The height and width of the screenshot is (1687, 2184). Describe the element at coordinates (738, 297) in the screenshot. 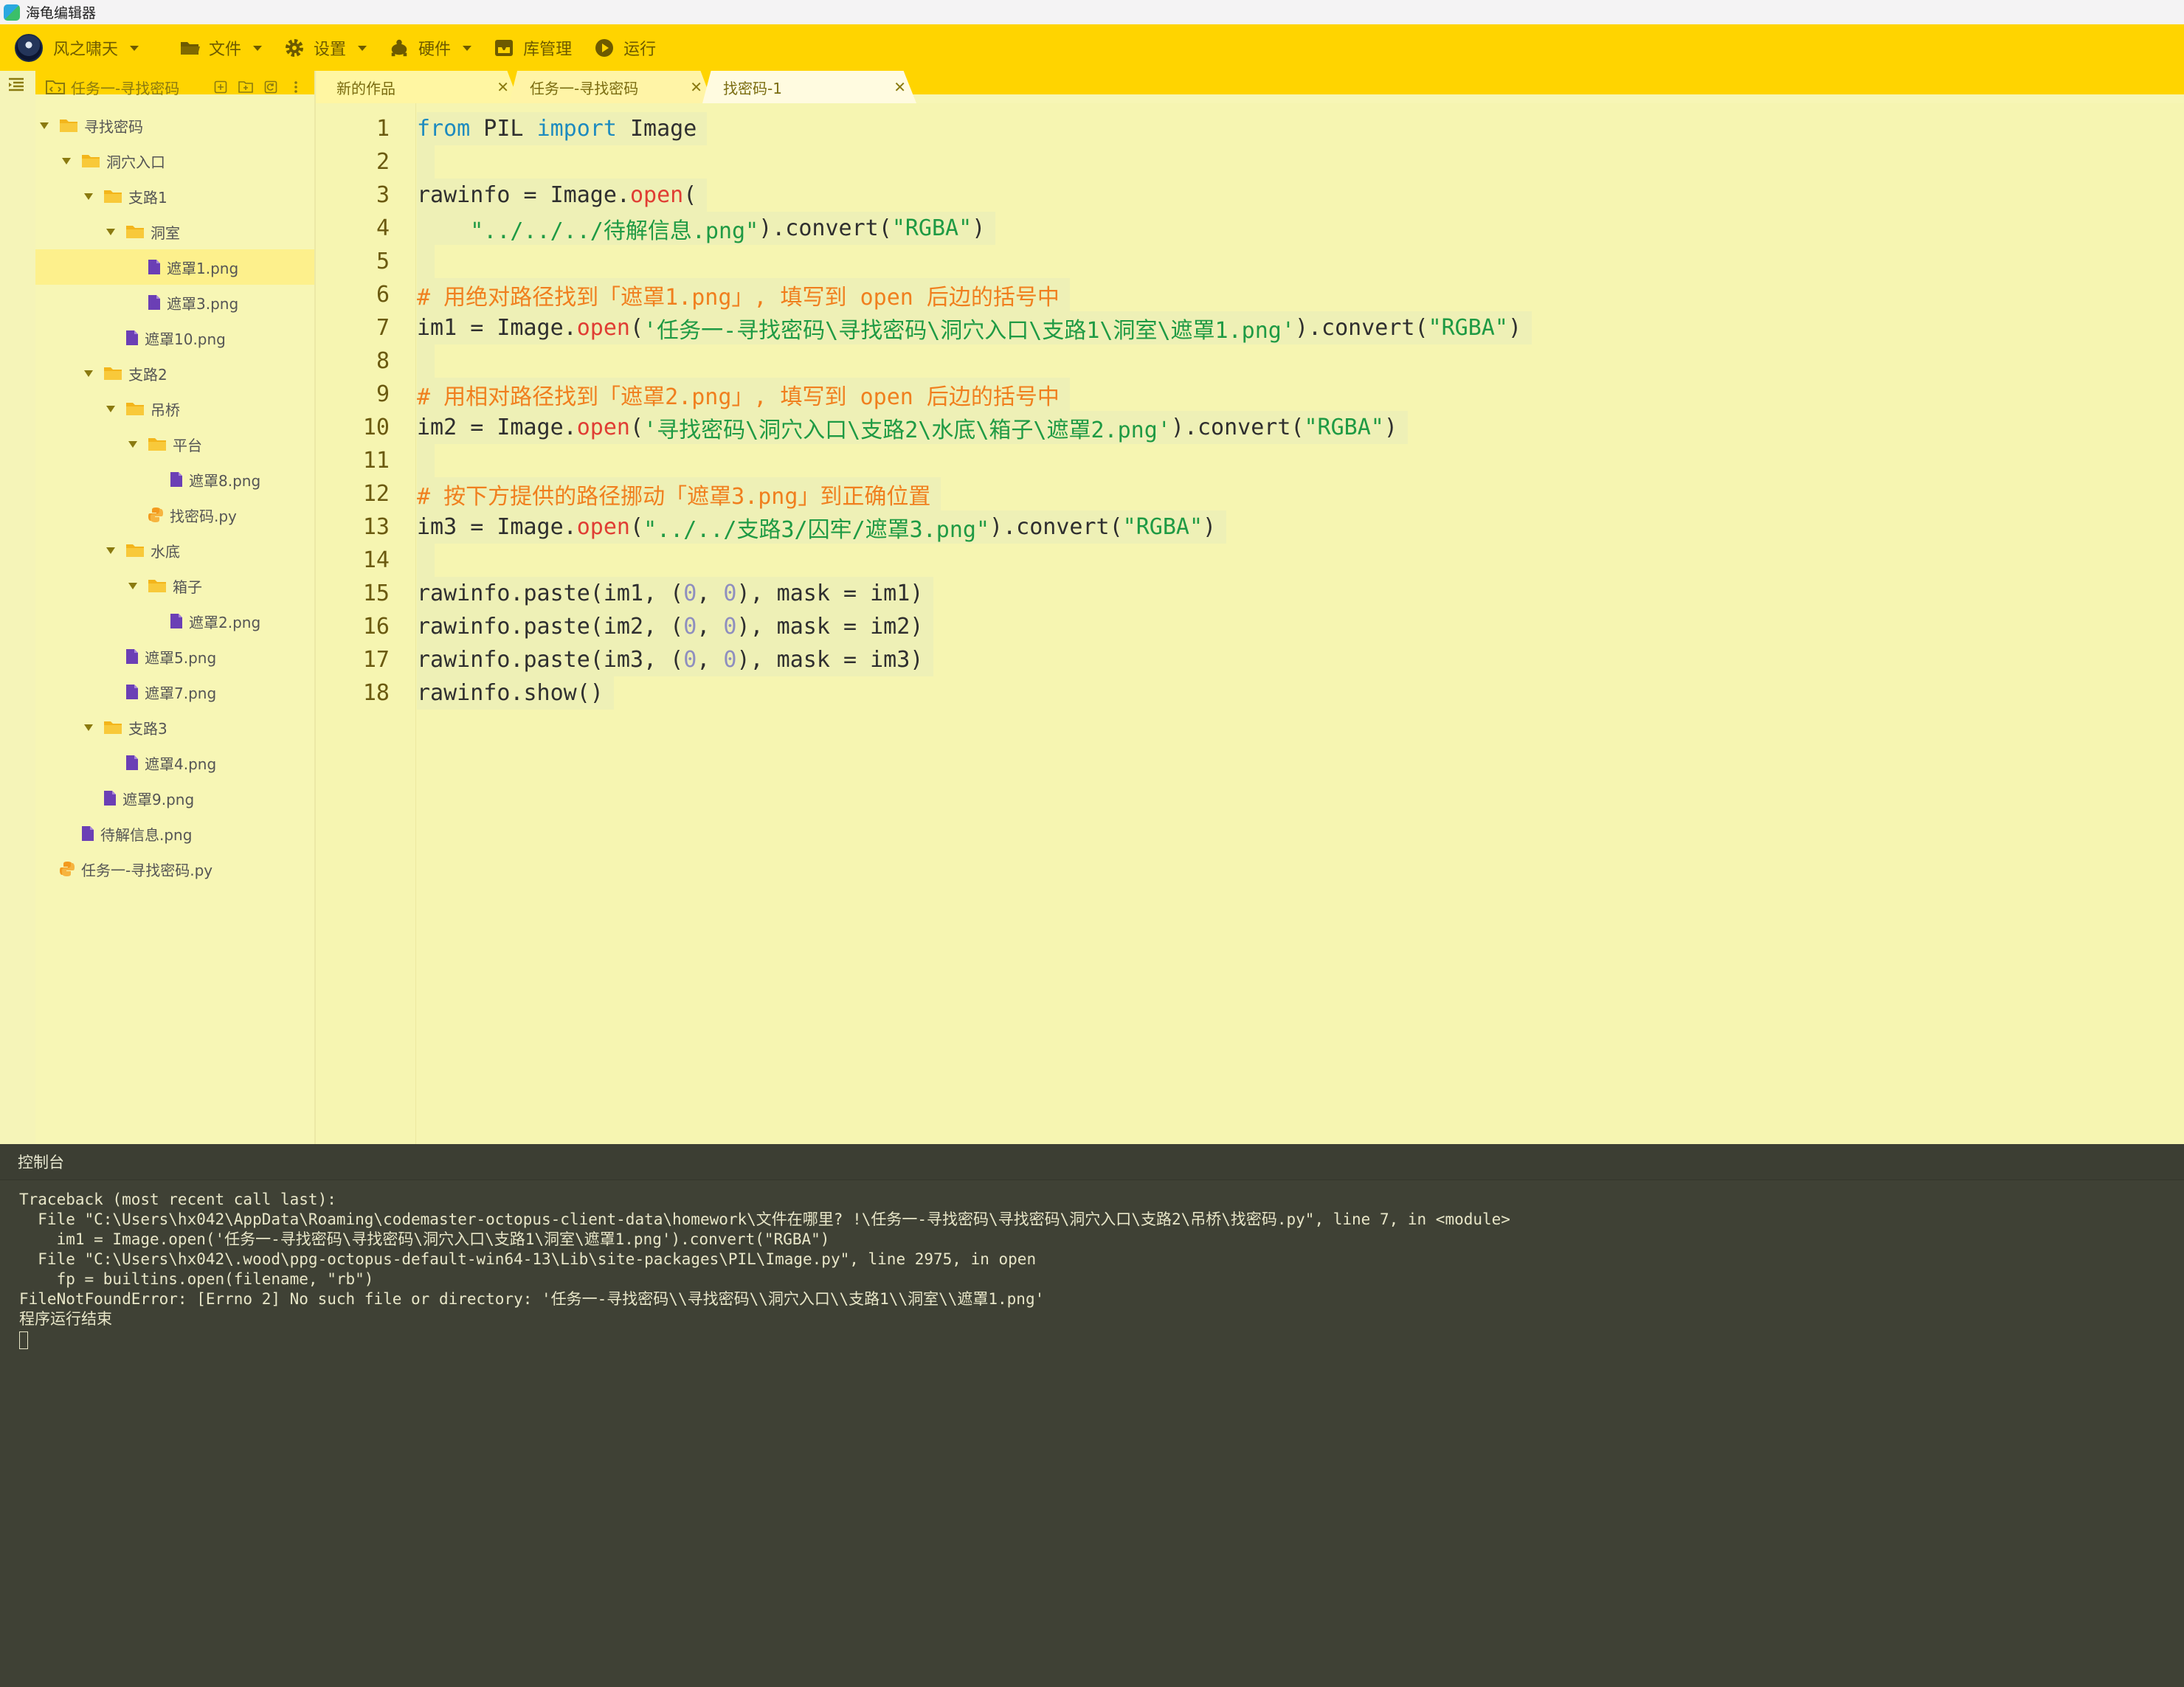

I see `code-token: # 用绝对路径找到「遮罩1.png」, 填写到 open 后边的括号中` at that location.